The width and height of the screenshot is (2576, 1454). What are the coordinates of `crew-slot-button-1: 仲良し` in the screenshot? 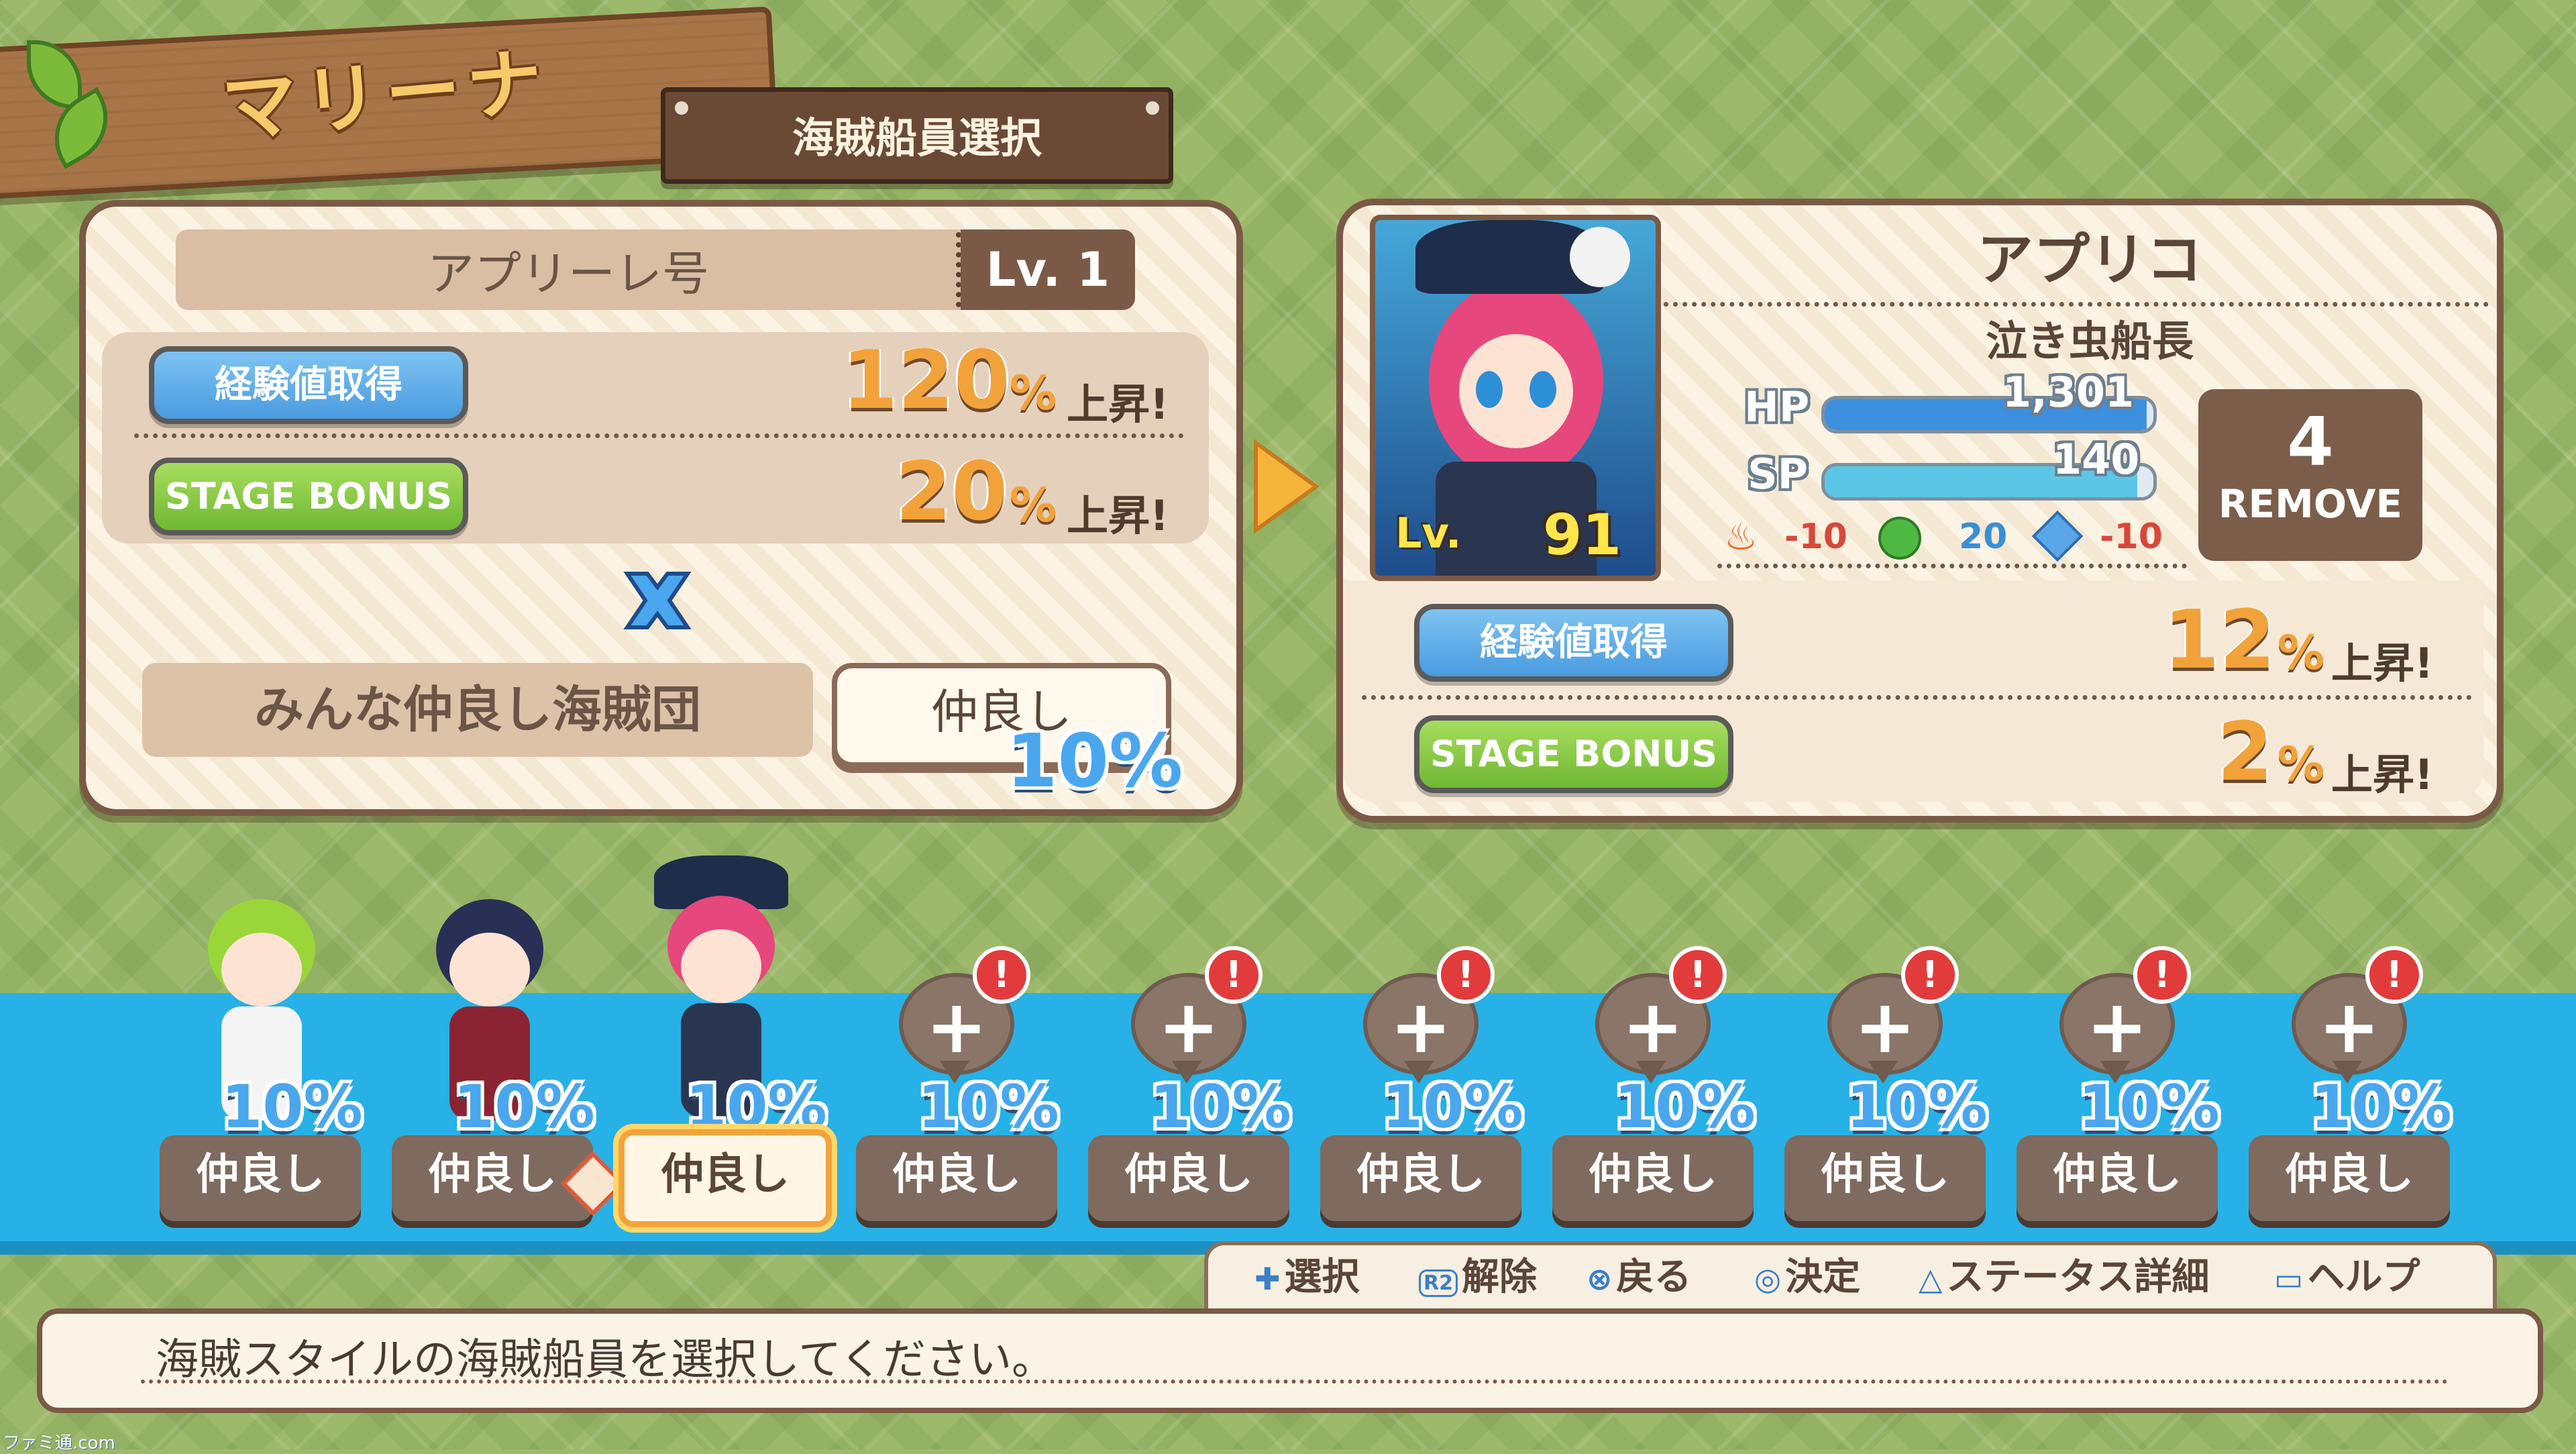 It's located at (260, 1178).